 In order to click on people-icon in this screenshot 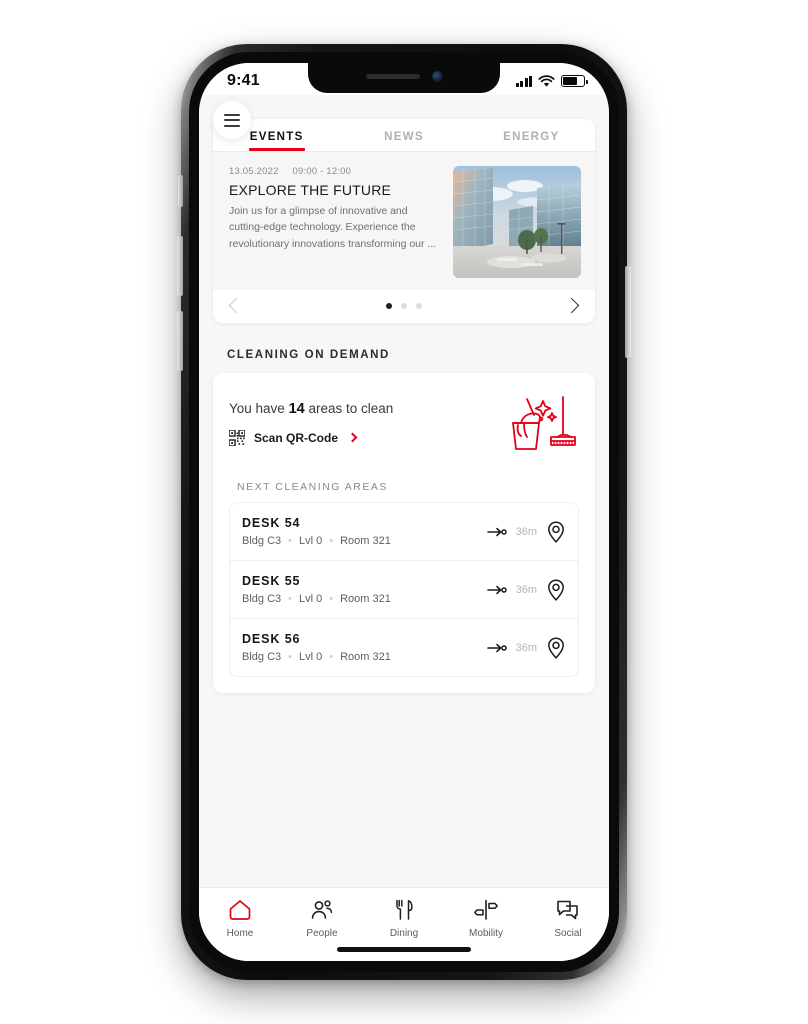, I will do `click(322, 909)`.